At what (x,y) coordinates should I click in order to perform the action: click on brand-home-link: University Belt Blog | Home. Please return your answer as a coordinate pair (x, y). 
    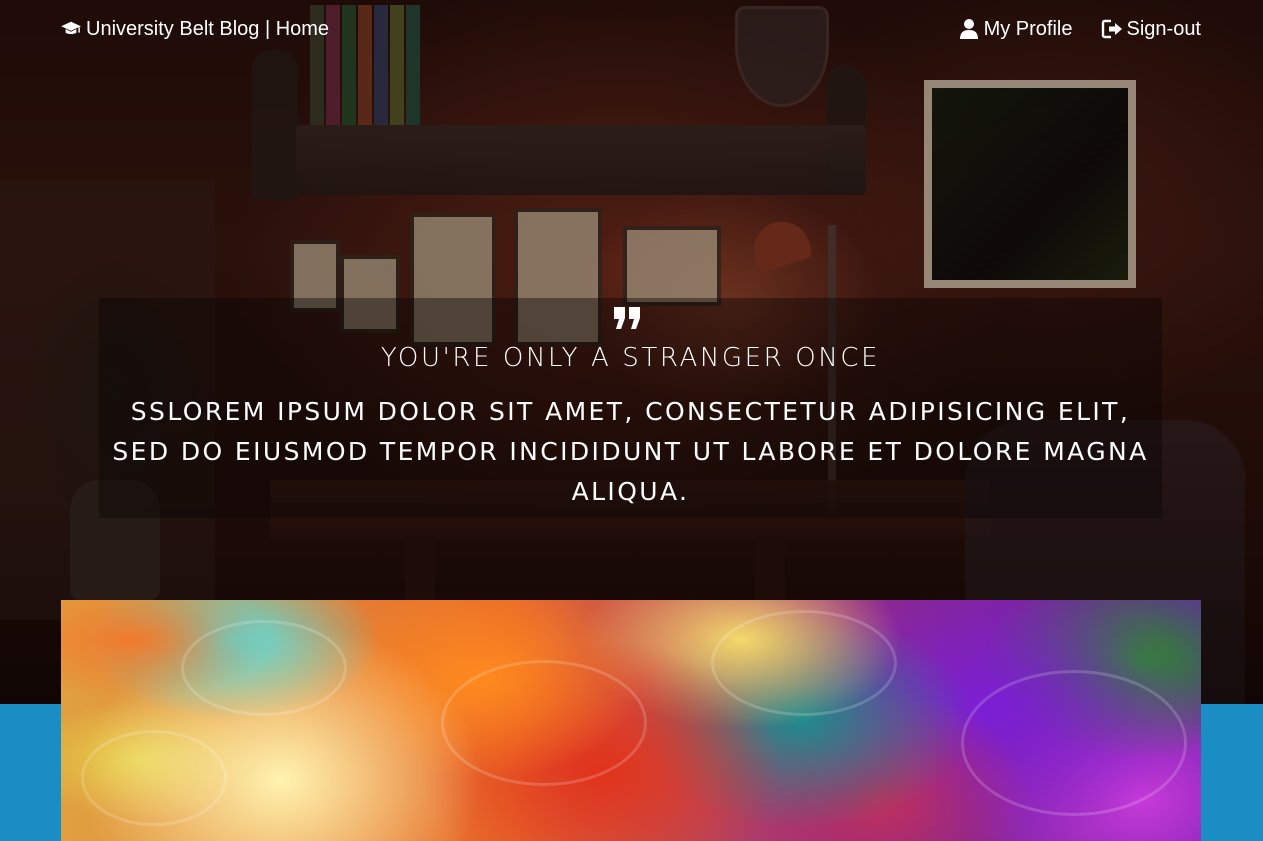
    Looking at the image, I should click on (194, 29).